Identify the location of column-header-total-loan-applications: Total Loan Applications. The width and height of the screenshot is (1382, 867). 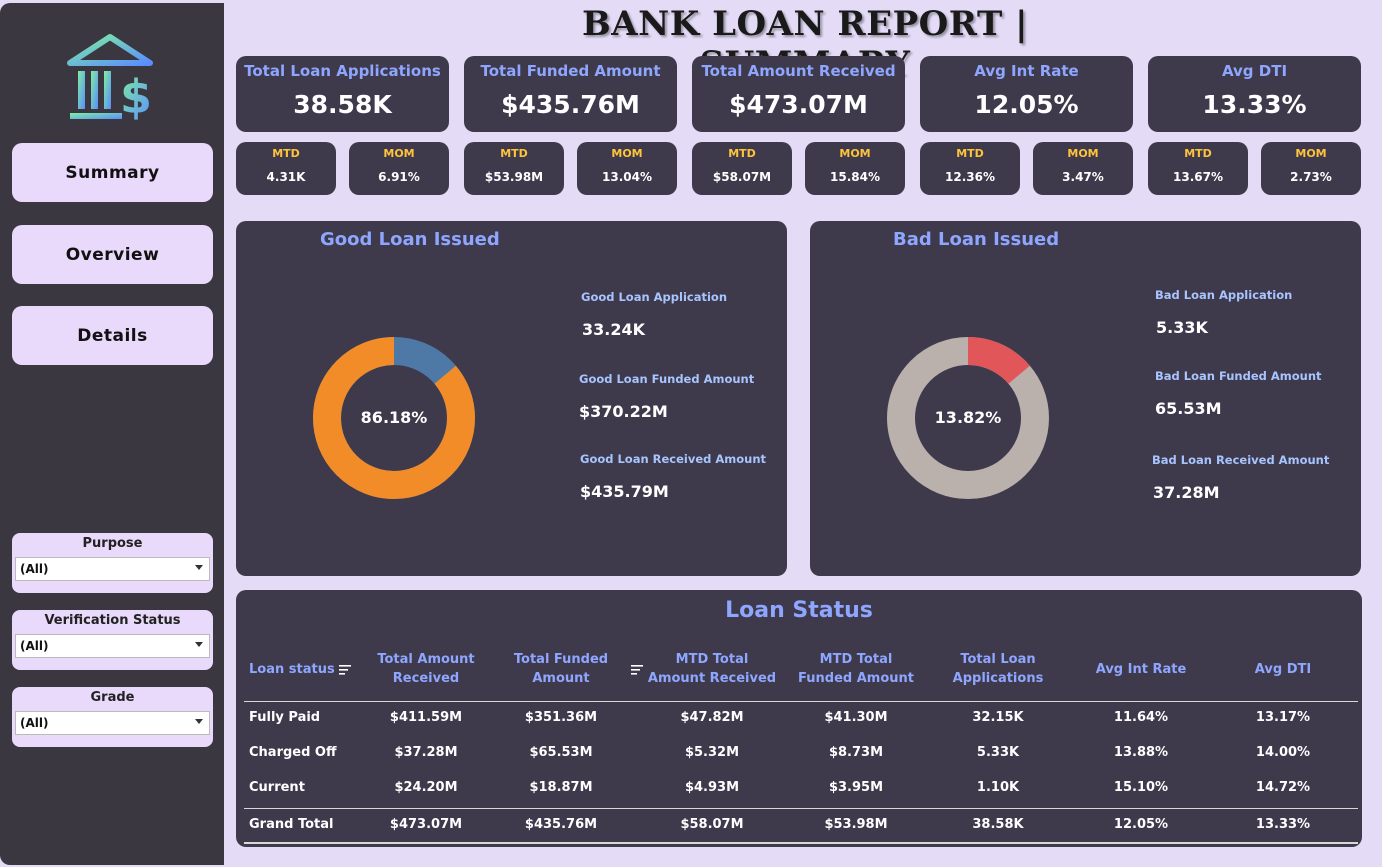
(998, 669).